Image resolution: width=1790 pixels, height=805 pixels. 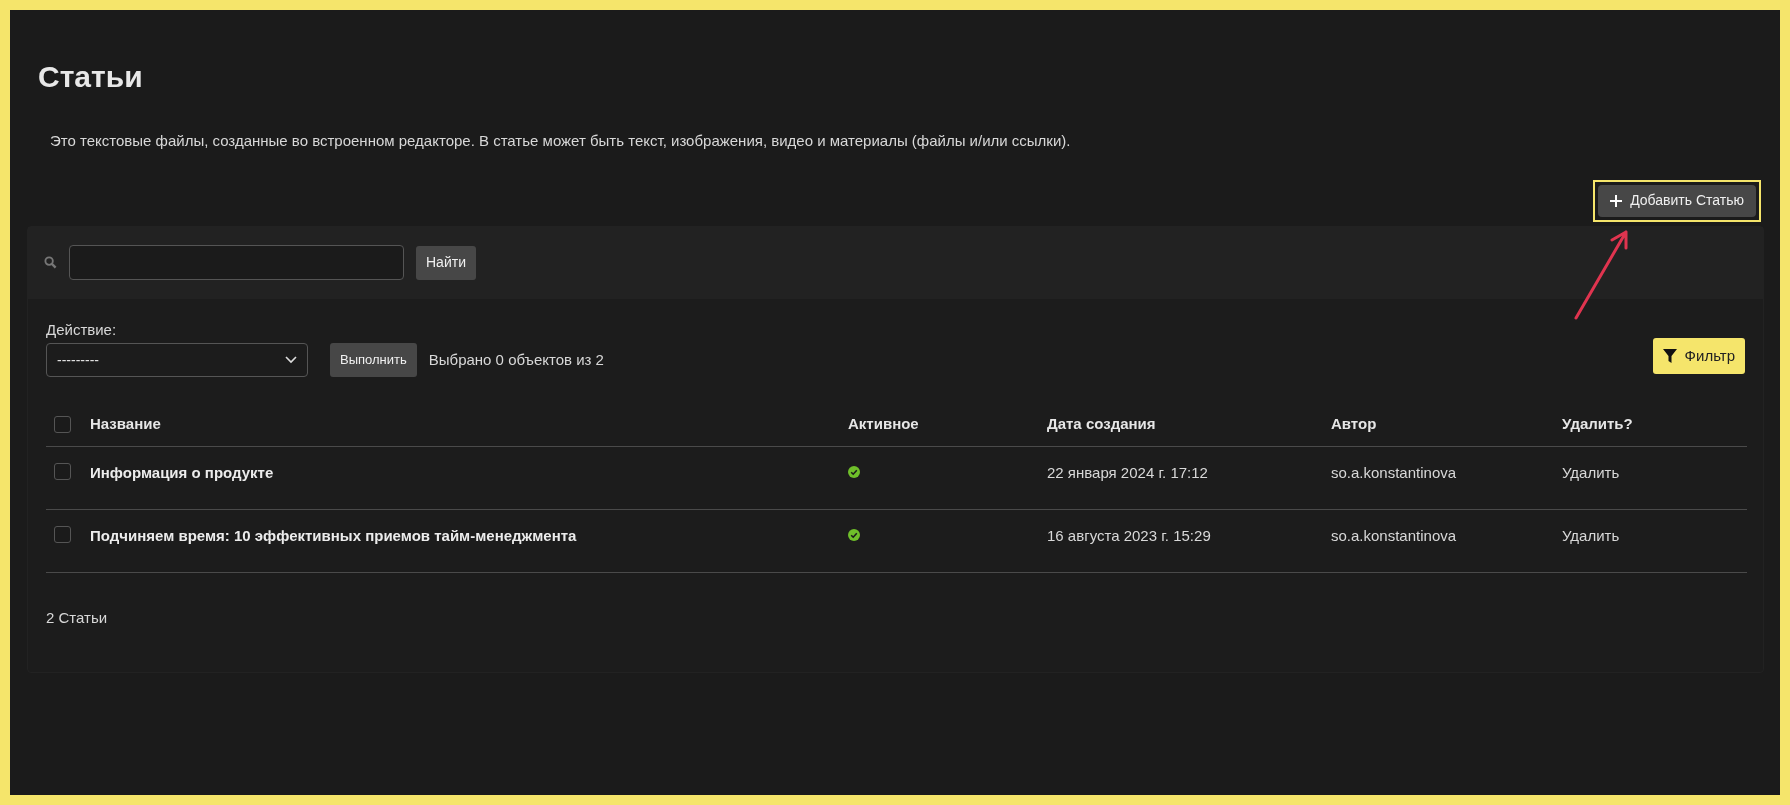 I want to click on plus-icon, so click(x=1616, y=200).